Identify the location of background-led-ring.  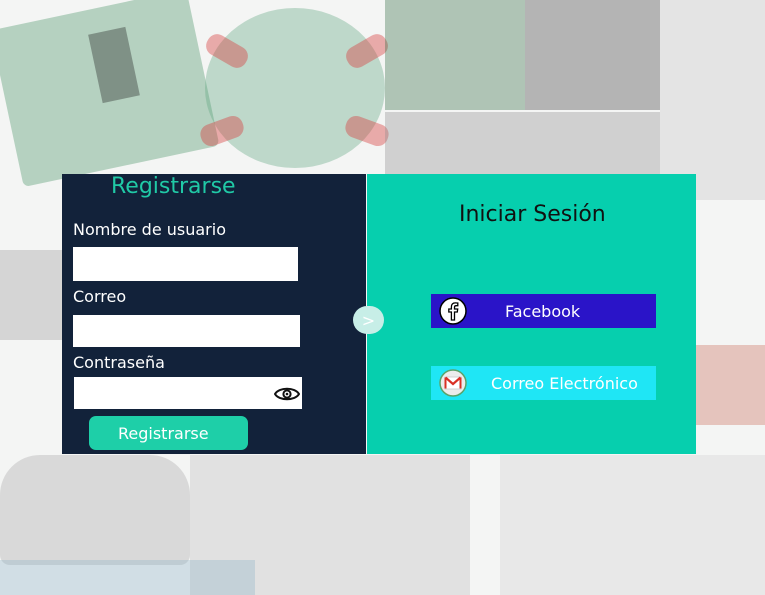
(295, 88).